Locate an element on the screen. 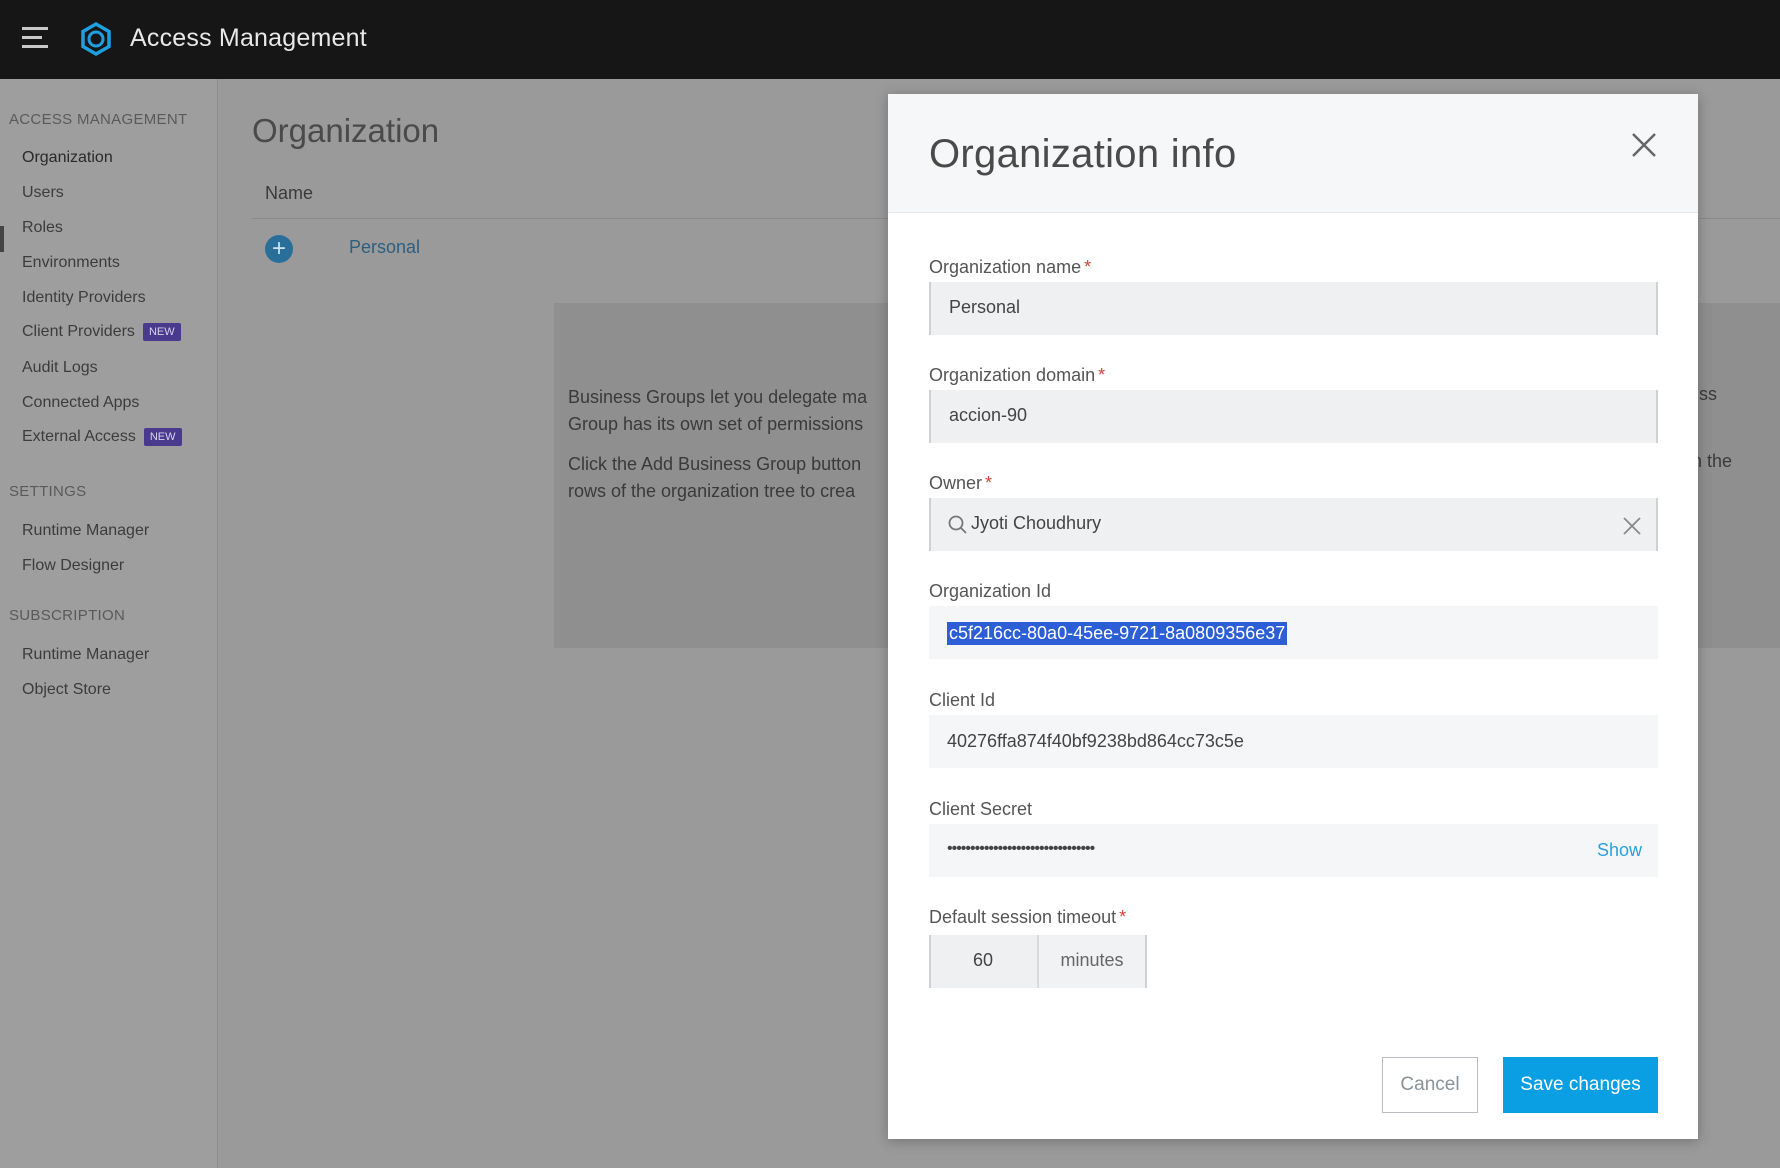 The width and height of the screenshot is (1780, 1168). close-icon is located at coordinates (1644, 145).